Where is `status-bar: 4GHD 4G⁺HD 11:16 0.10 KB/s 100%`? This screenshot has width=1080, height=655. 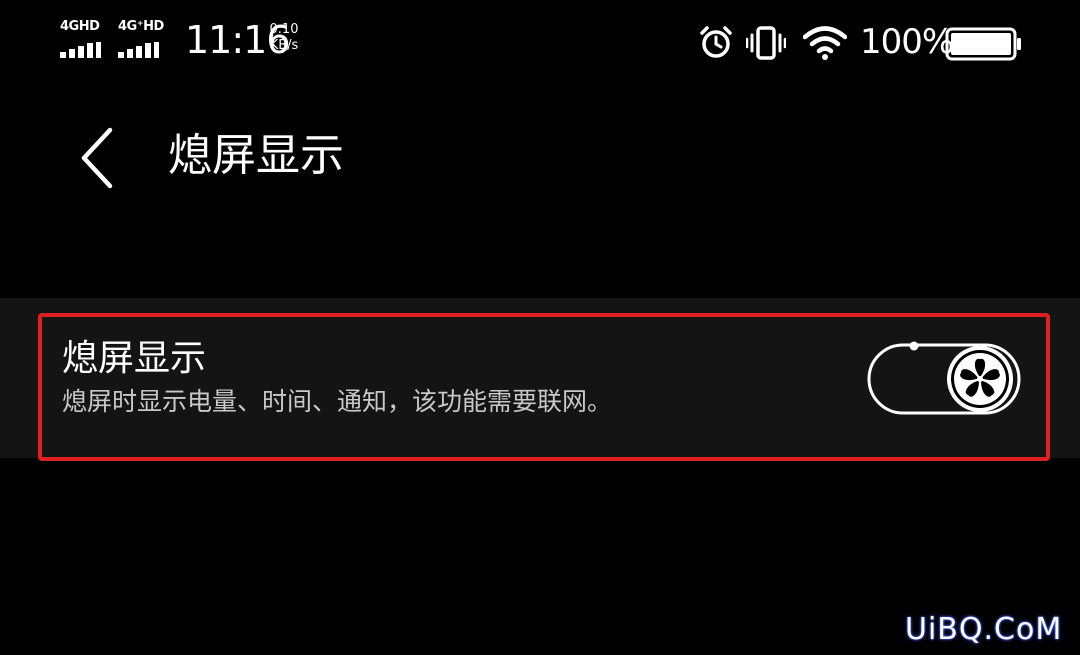
status-bar: 4GHD 4G⁺HD 11:16 0.10 KB/s 100% is located at coordinates (540, 45).